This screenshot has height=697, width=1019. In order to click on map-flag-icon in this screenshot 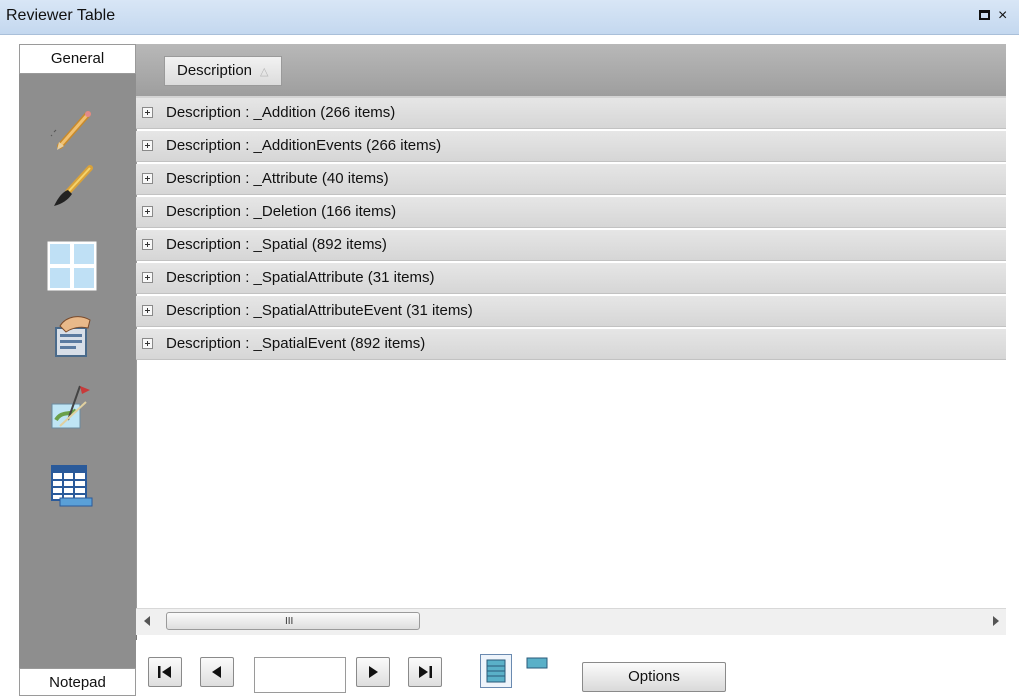, I will do `click(70, 407)`.